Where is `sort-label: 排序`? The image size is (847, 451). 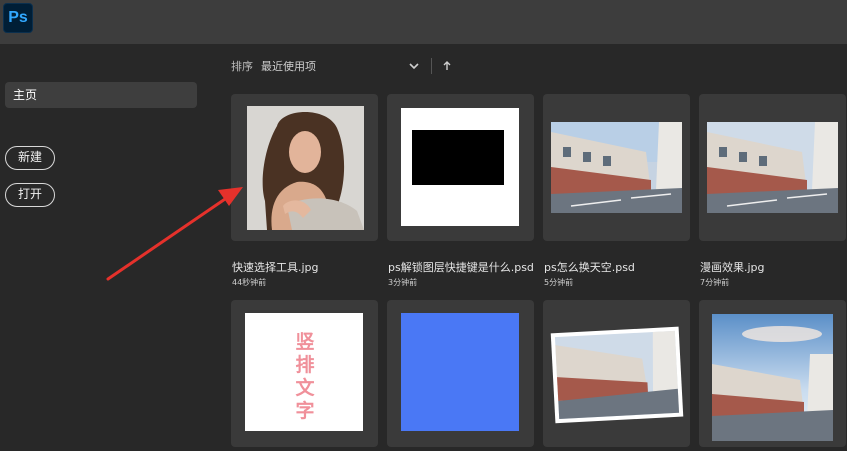 sort-label: 排序 is located at coordinates (242, 66).